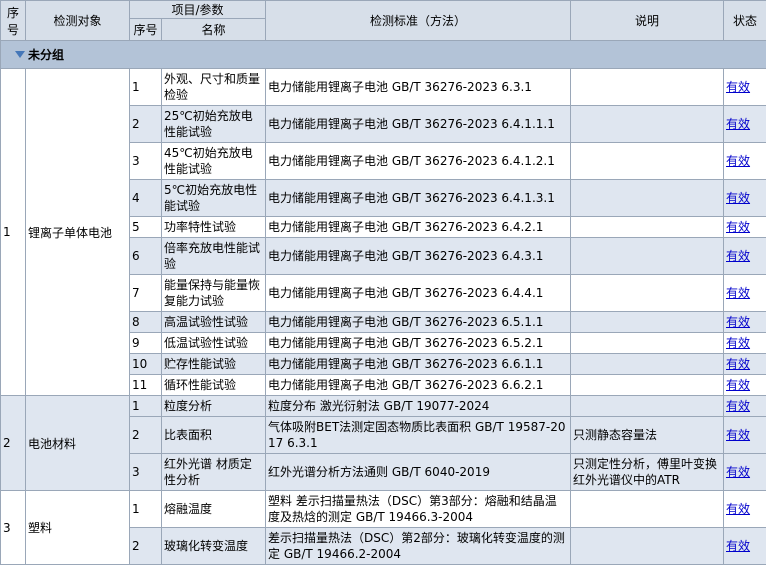 The image size is (766, 565). Describe the element at coordinates (214, 472) in the screenshot. I see `row-name-cell: 红外光谱 材质定性分析` at that location.